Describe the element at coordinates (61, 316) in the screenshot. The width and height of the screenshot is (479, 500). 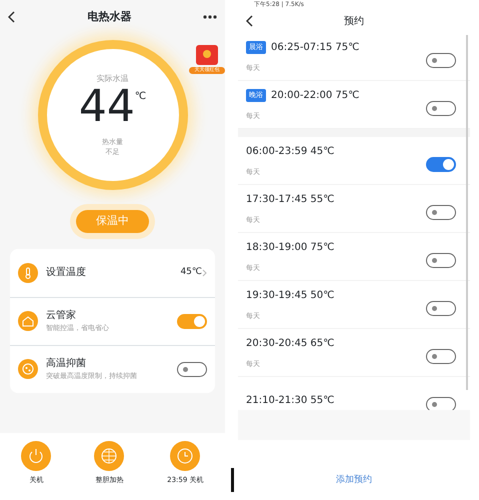
I see `setting-title: 云管家` at that location.